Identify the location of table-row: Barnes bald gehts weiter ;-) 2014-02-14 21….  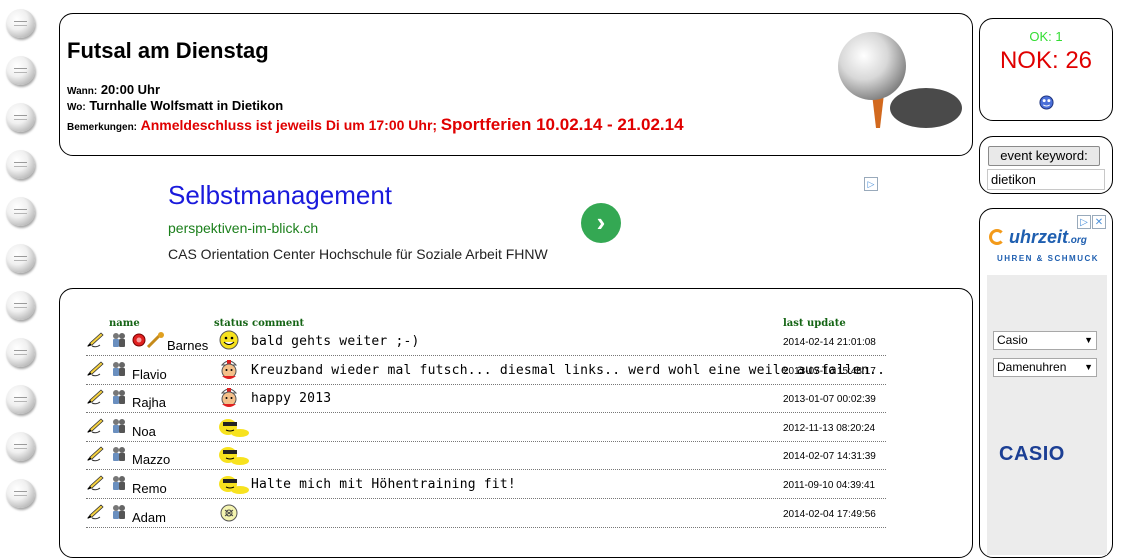
(486, 342).